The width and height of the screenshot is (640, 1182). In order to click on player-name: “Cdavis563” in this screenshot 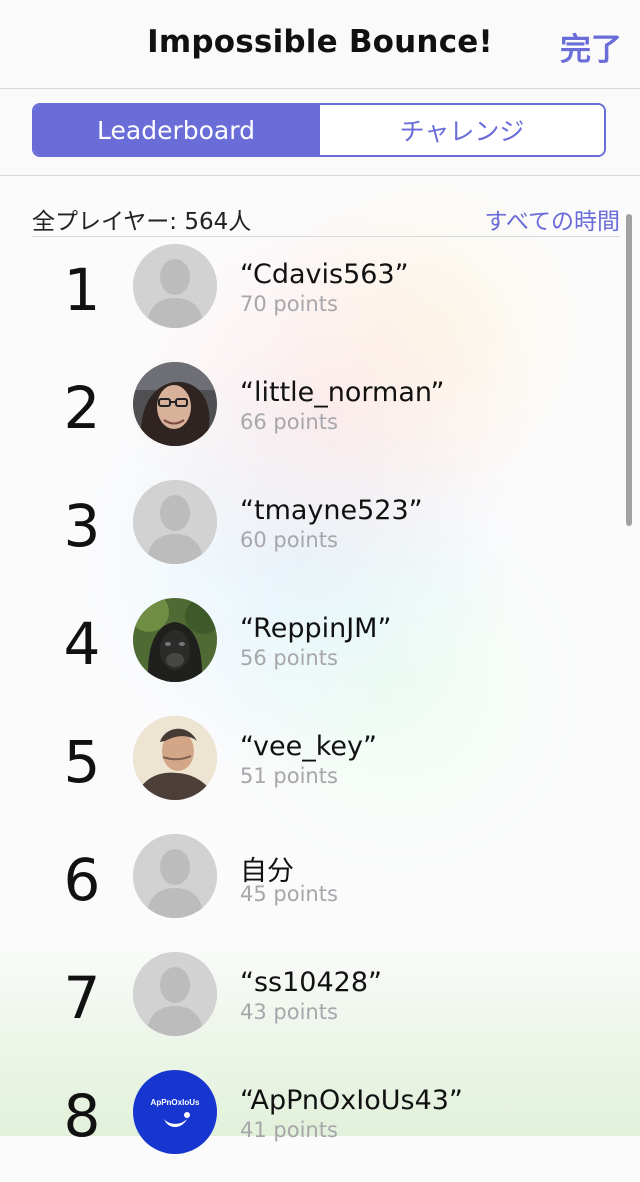, I will do `click(324, 274)`.